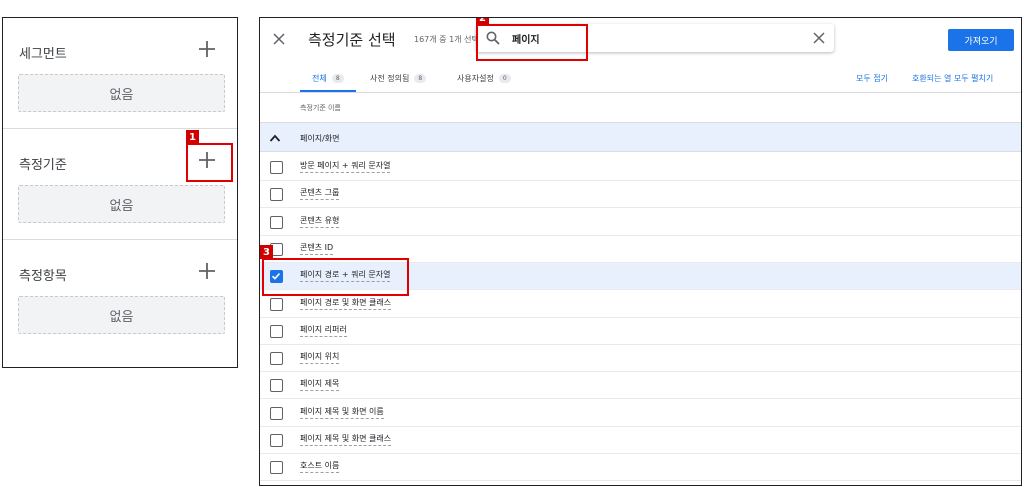 The width and height of the screenshot is (1024, 487). I want to click on tab-predefined-label: 사전 정의됨, so click(390, 78).